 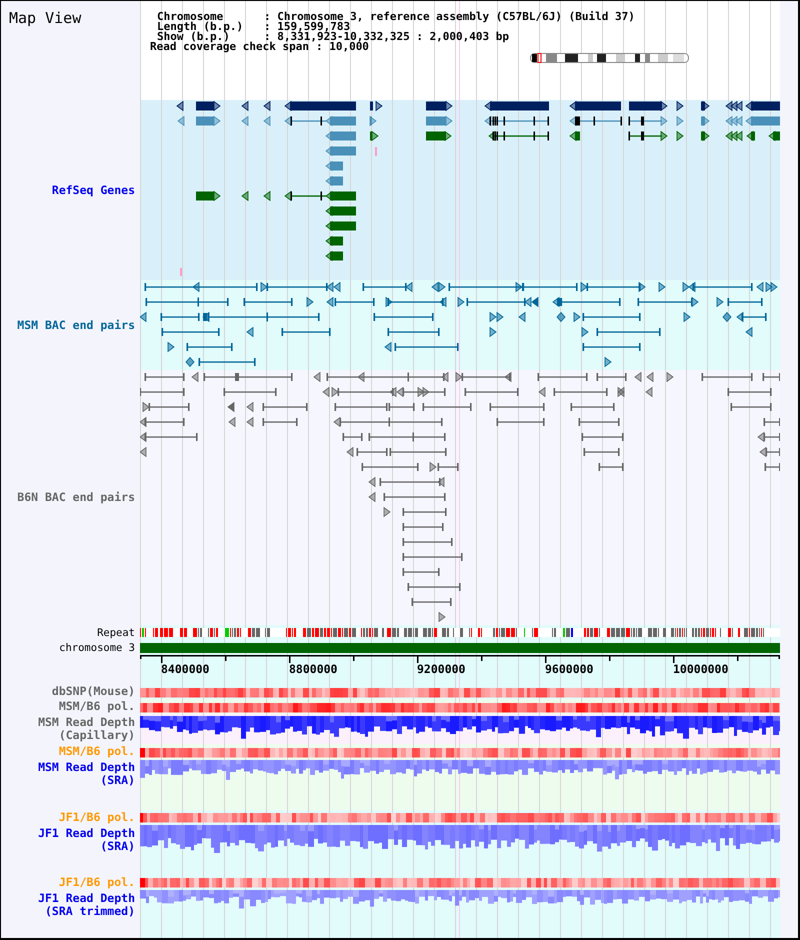 I want to click on track-label: RefSeq Genes, so click(x=93, y=190).